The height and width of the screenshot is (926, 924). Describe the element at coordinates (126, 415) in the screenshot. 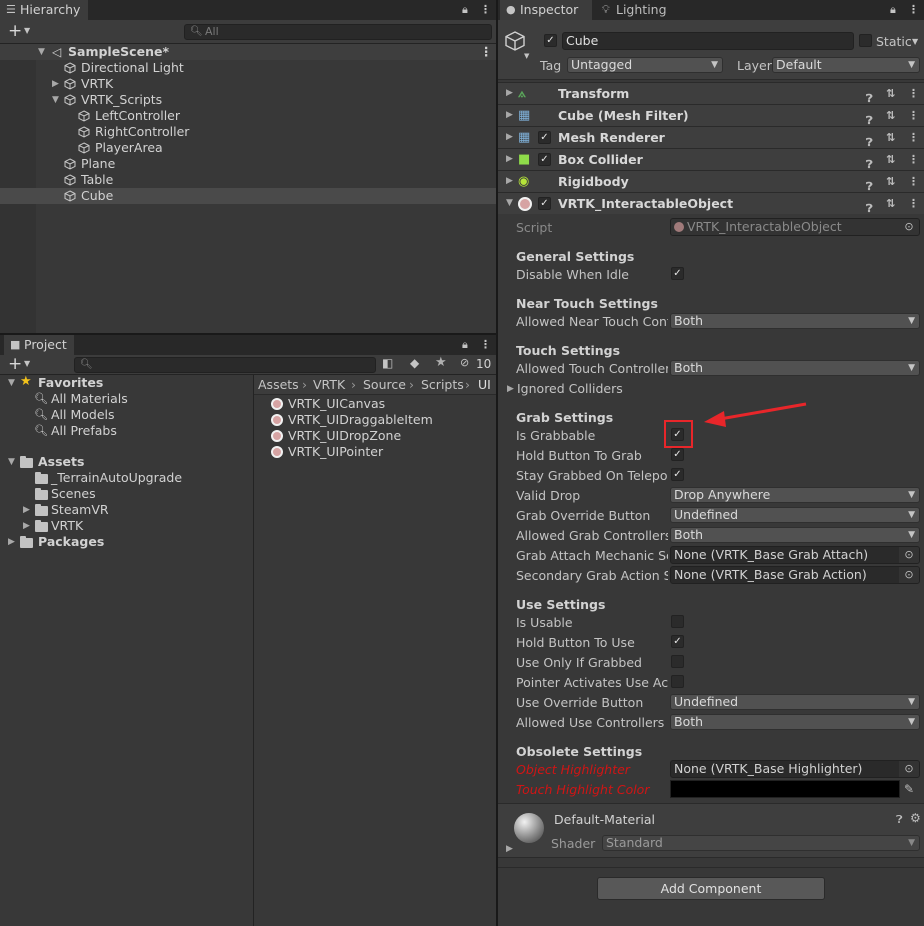

I see `favorite-item: 🔍︎ All Models` at that location.